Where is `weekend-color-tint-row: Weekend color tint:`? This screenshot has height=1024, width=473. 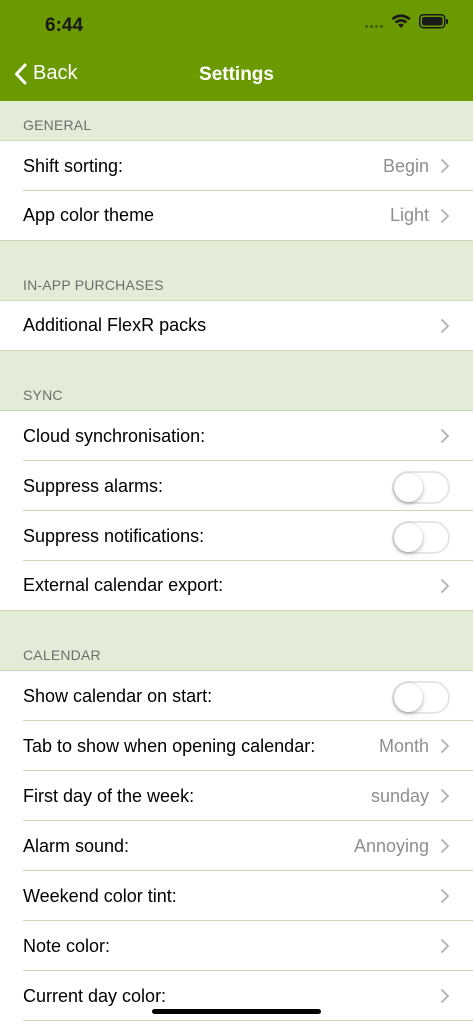
weekend-color-tint-row: Weekend color tint: is located at coordinates (236, 896).